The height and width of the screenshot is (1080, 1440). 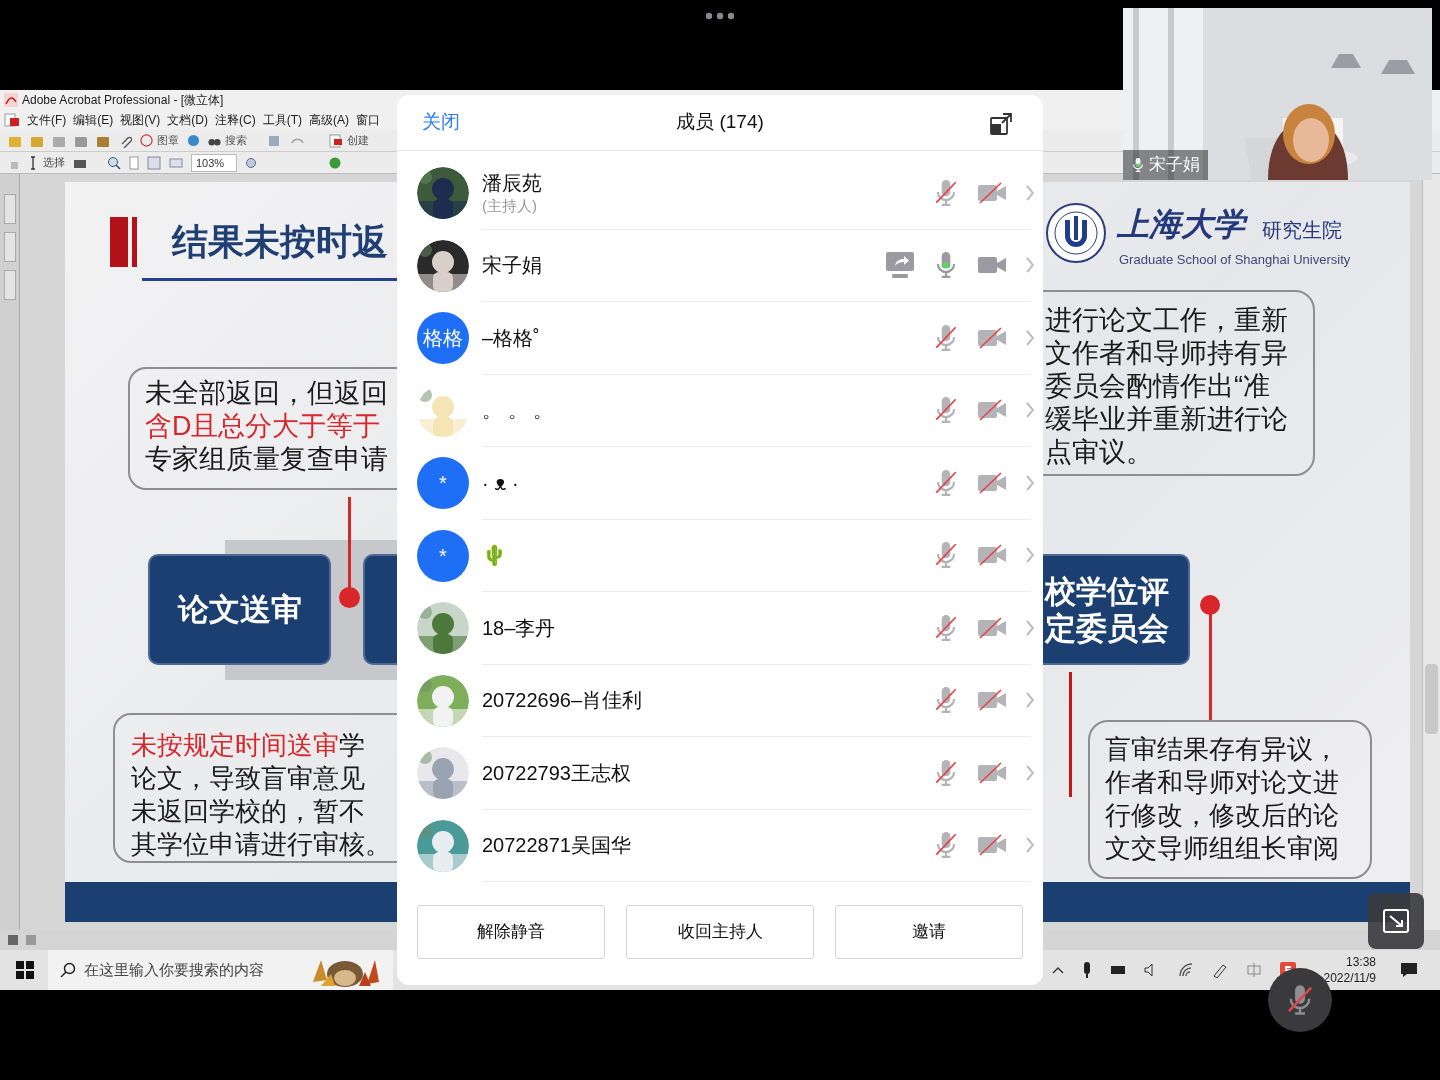 What do you see at coordinates (280, 242) in the screenshot?
I see `slide-title: 结果未按时返` at bounding box center [280, 242].